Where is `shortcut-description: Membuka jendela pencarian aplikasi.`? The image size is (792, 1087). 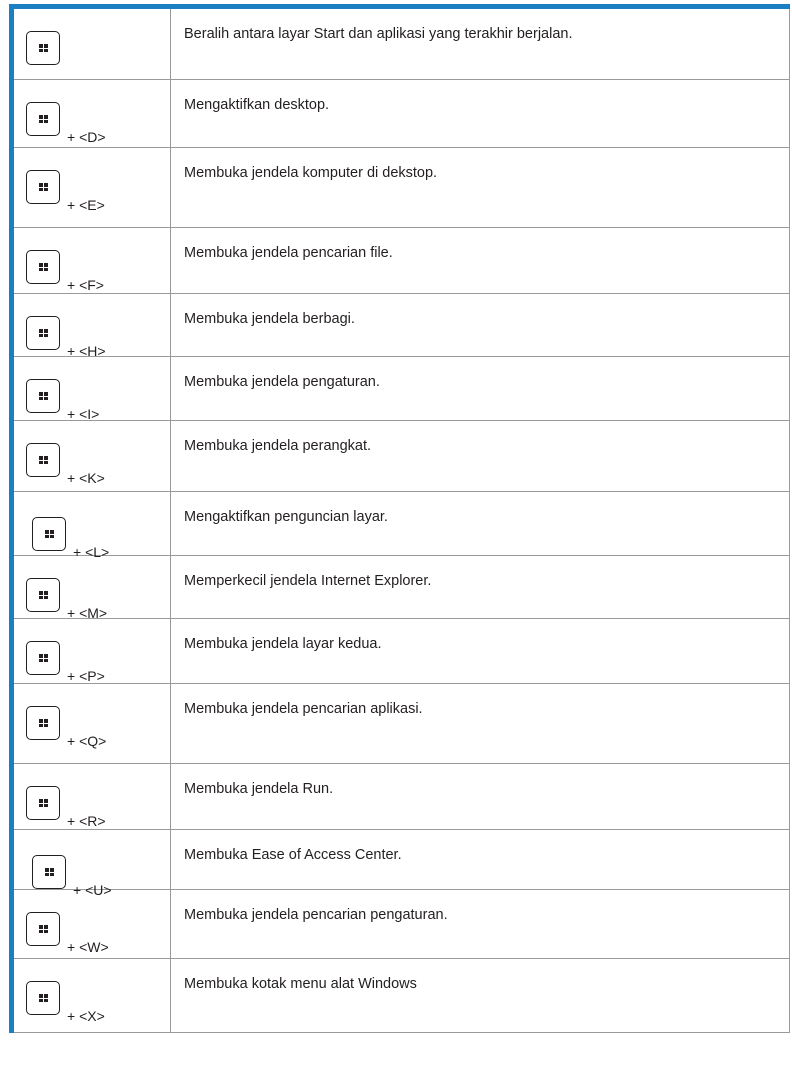
shortcut-description: Membuka jendela pencarian aplikasi. is located at coordinates (480, 723).